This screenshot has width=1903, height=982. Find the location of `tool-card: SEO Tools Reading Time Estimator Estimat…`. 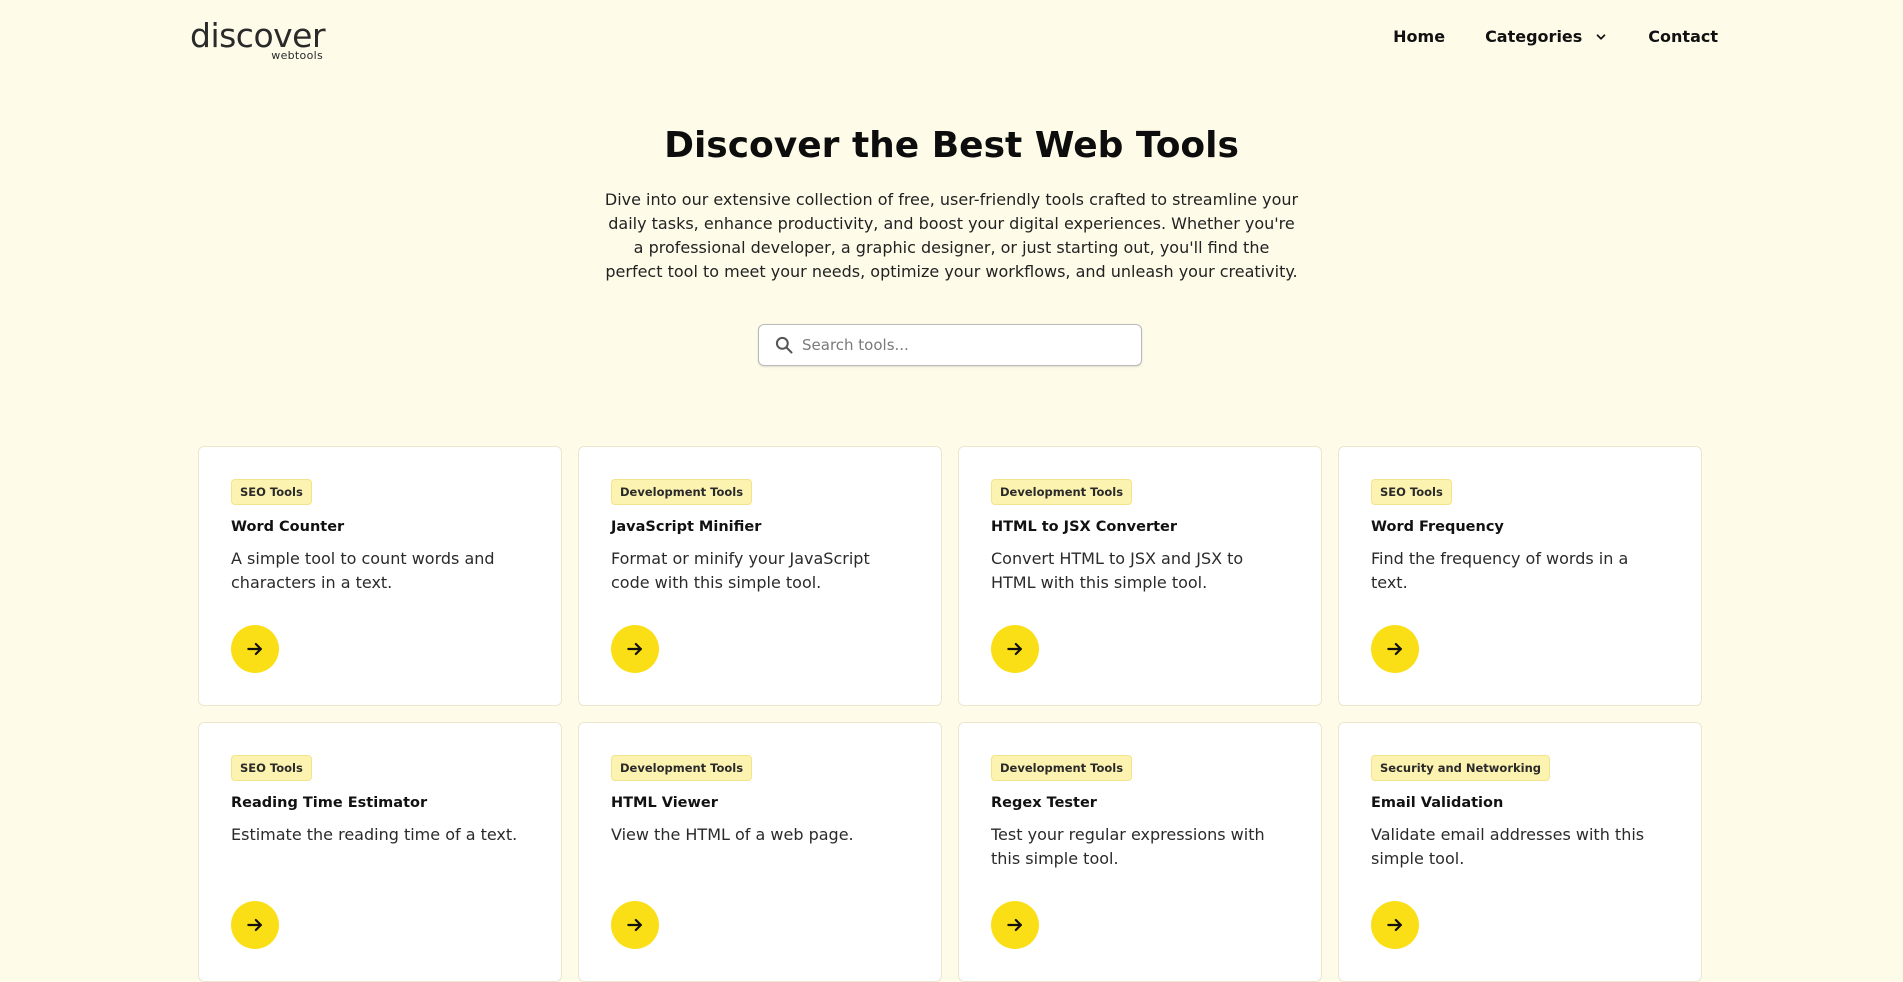

tool-card: SEO Tools Reading Time Estimator Estimat… is located at coordinates (380, 852).